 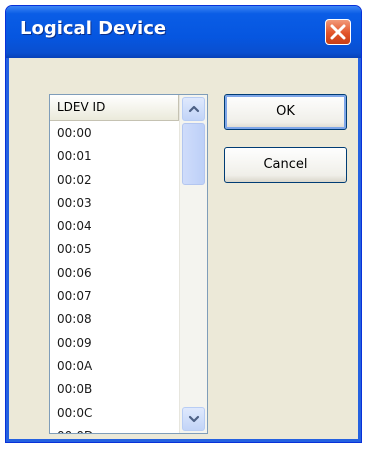 What do you see at coordinates (93, 28) in the screenshot?
I see `window-title: Logical Device` at bounding box center [93, 28].